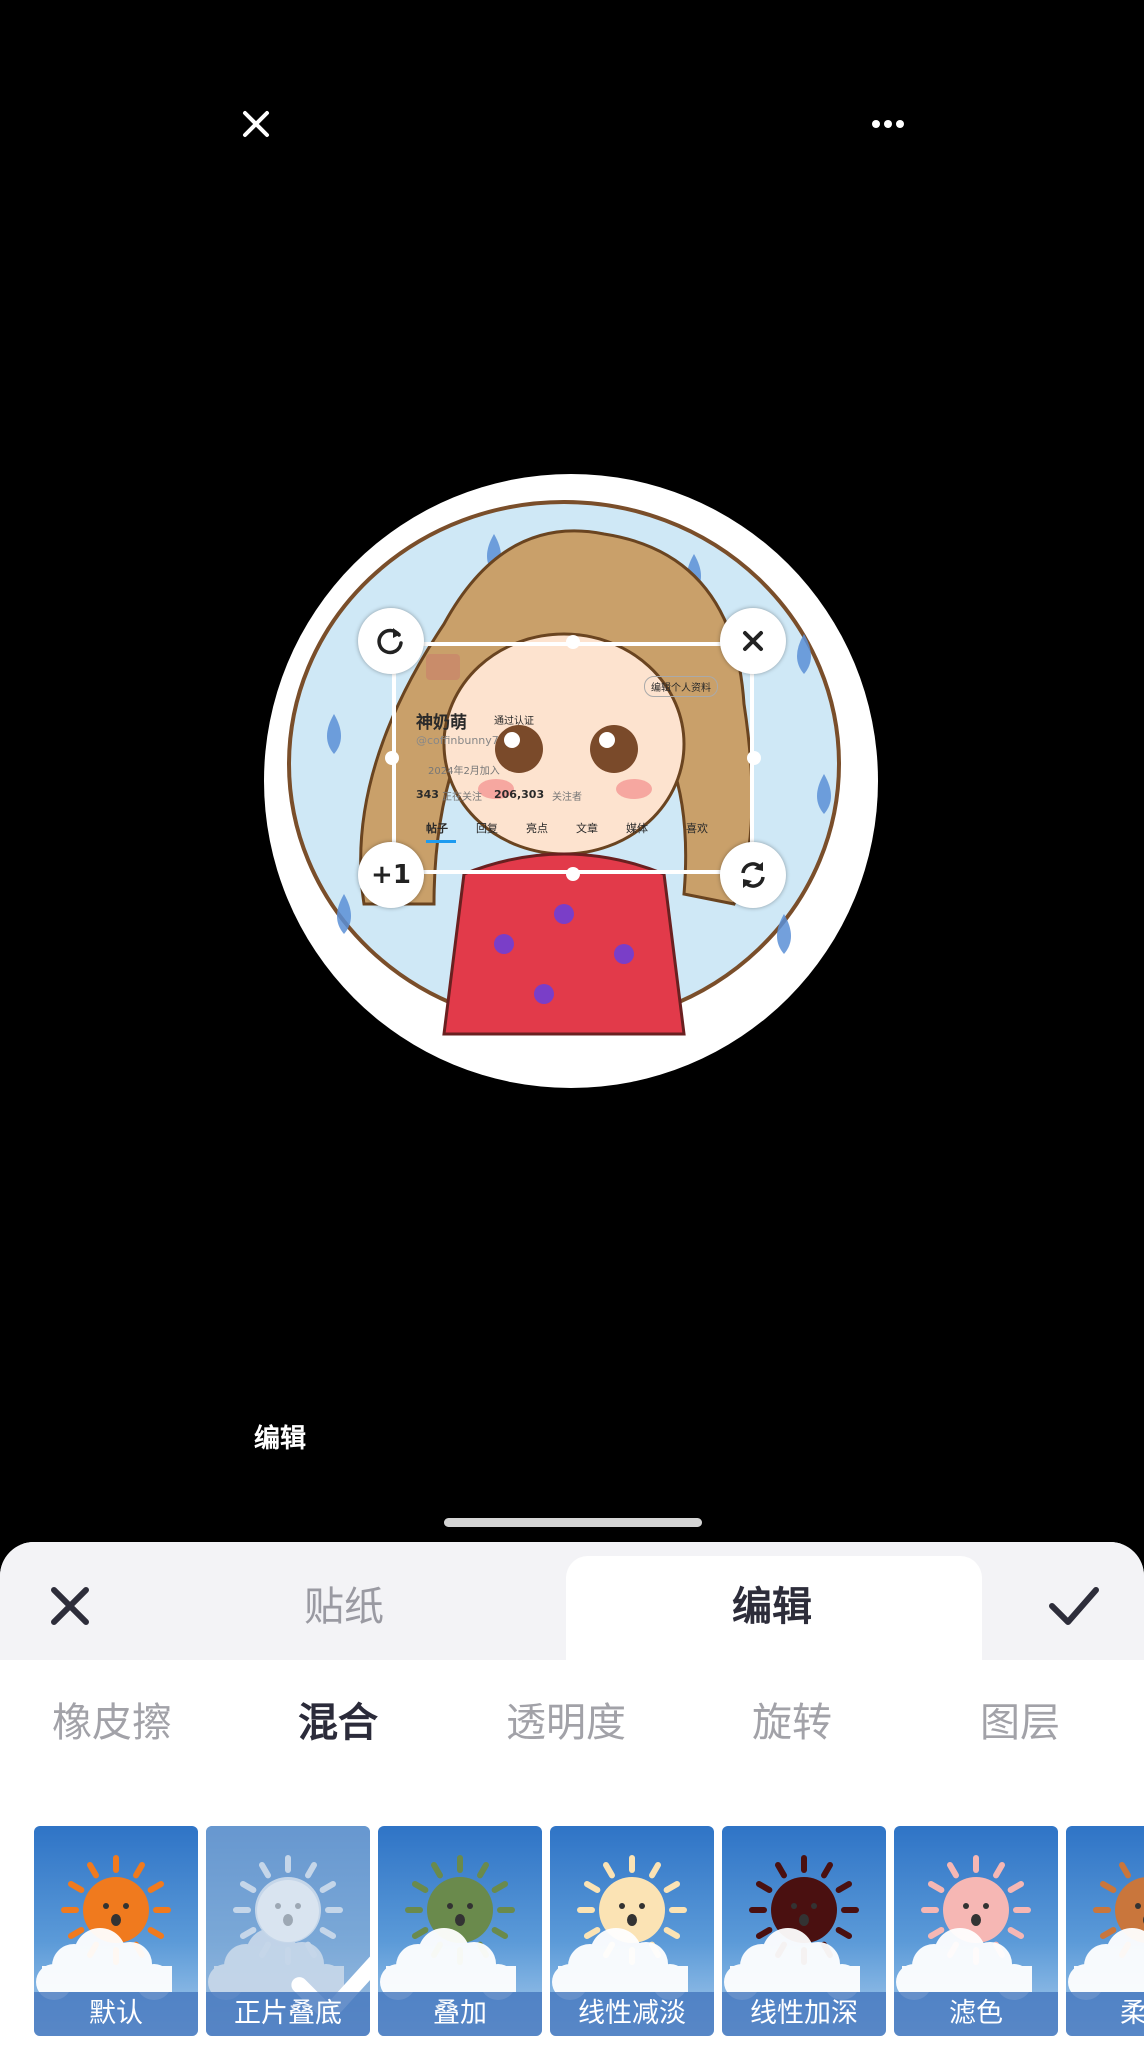 The width and height of the screenshot is (1144, 2048). I want to click on blend-mode-item: 默认, so click(116, 1931).